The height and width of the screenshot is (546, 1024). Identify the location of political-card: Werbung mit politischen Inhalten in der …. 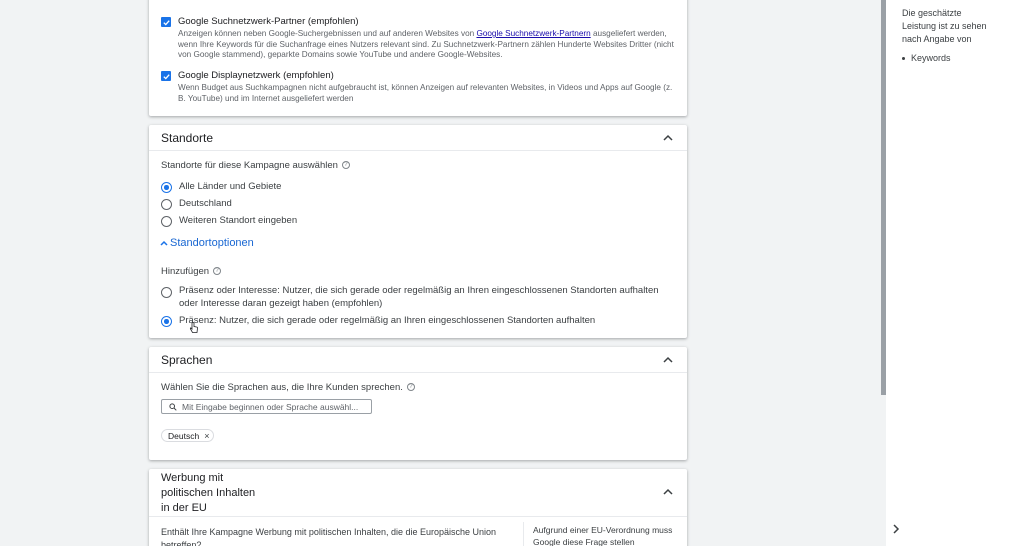
(418, 507).